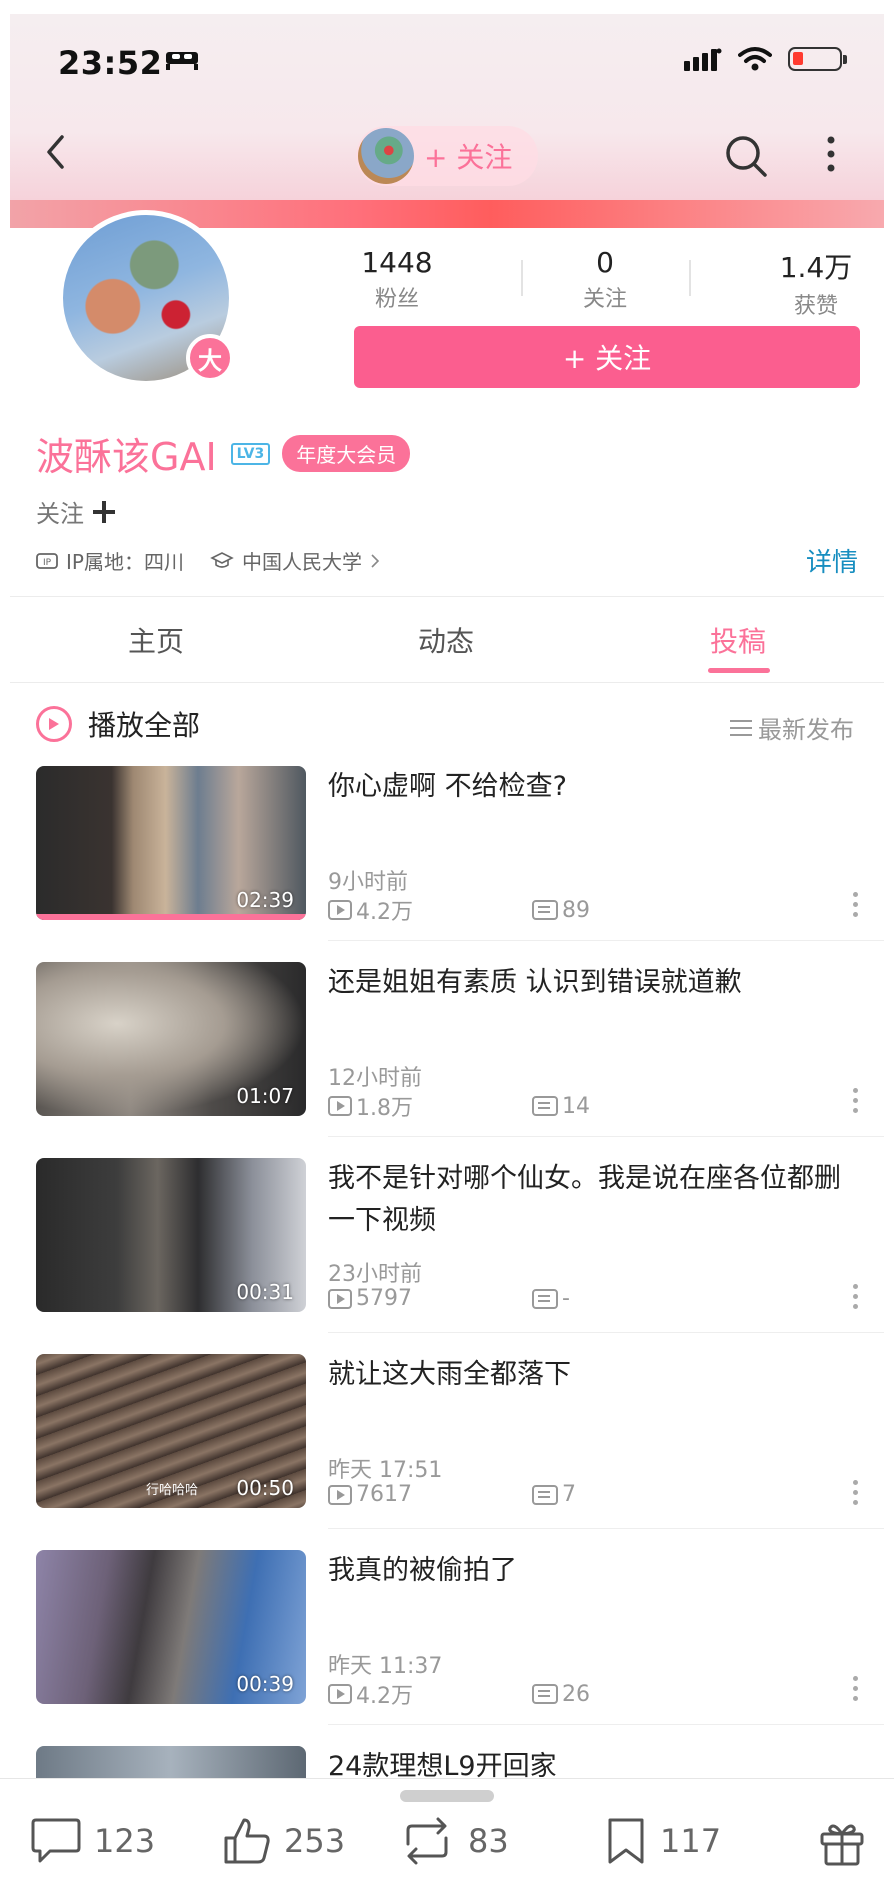  I want to click on tab-uploads: 投稿, so click(738, 640).